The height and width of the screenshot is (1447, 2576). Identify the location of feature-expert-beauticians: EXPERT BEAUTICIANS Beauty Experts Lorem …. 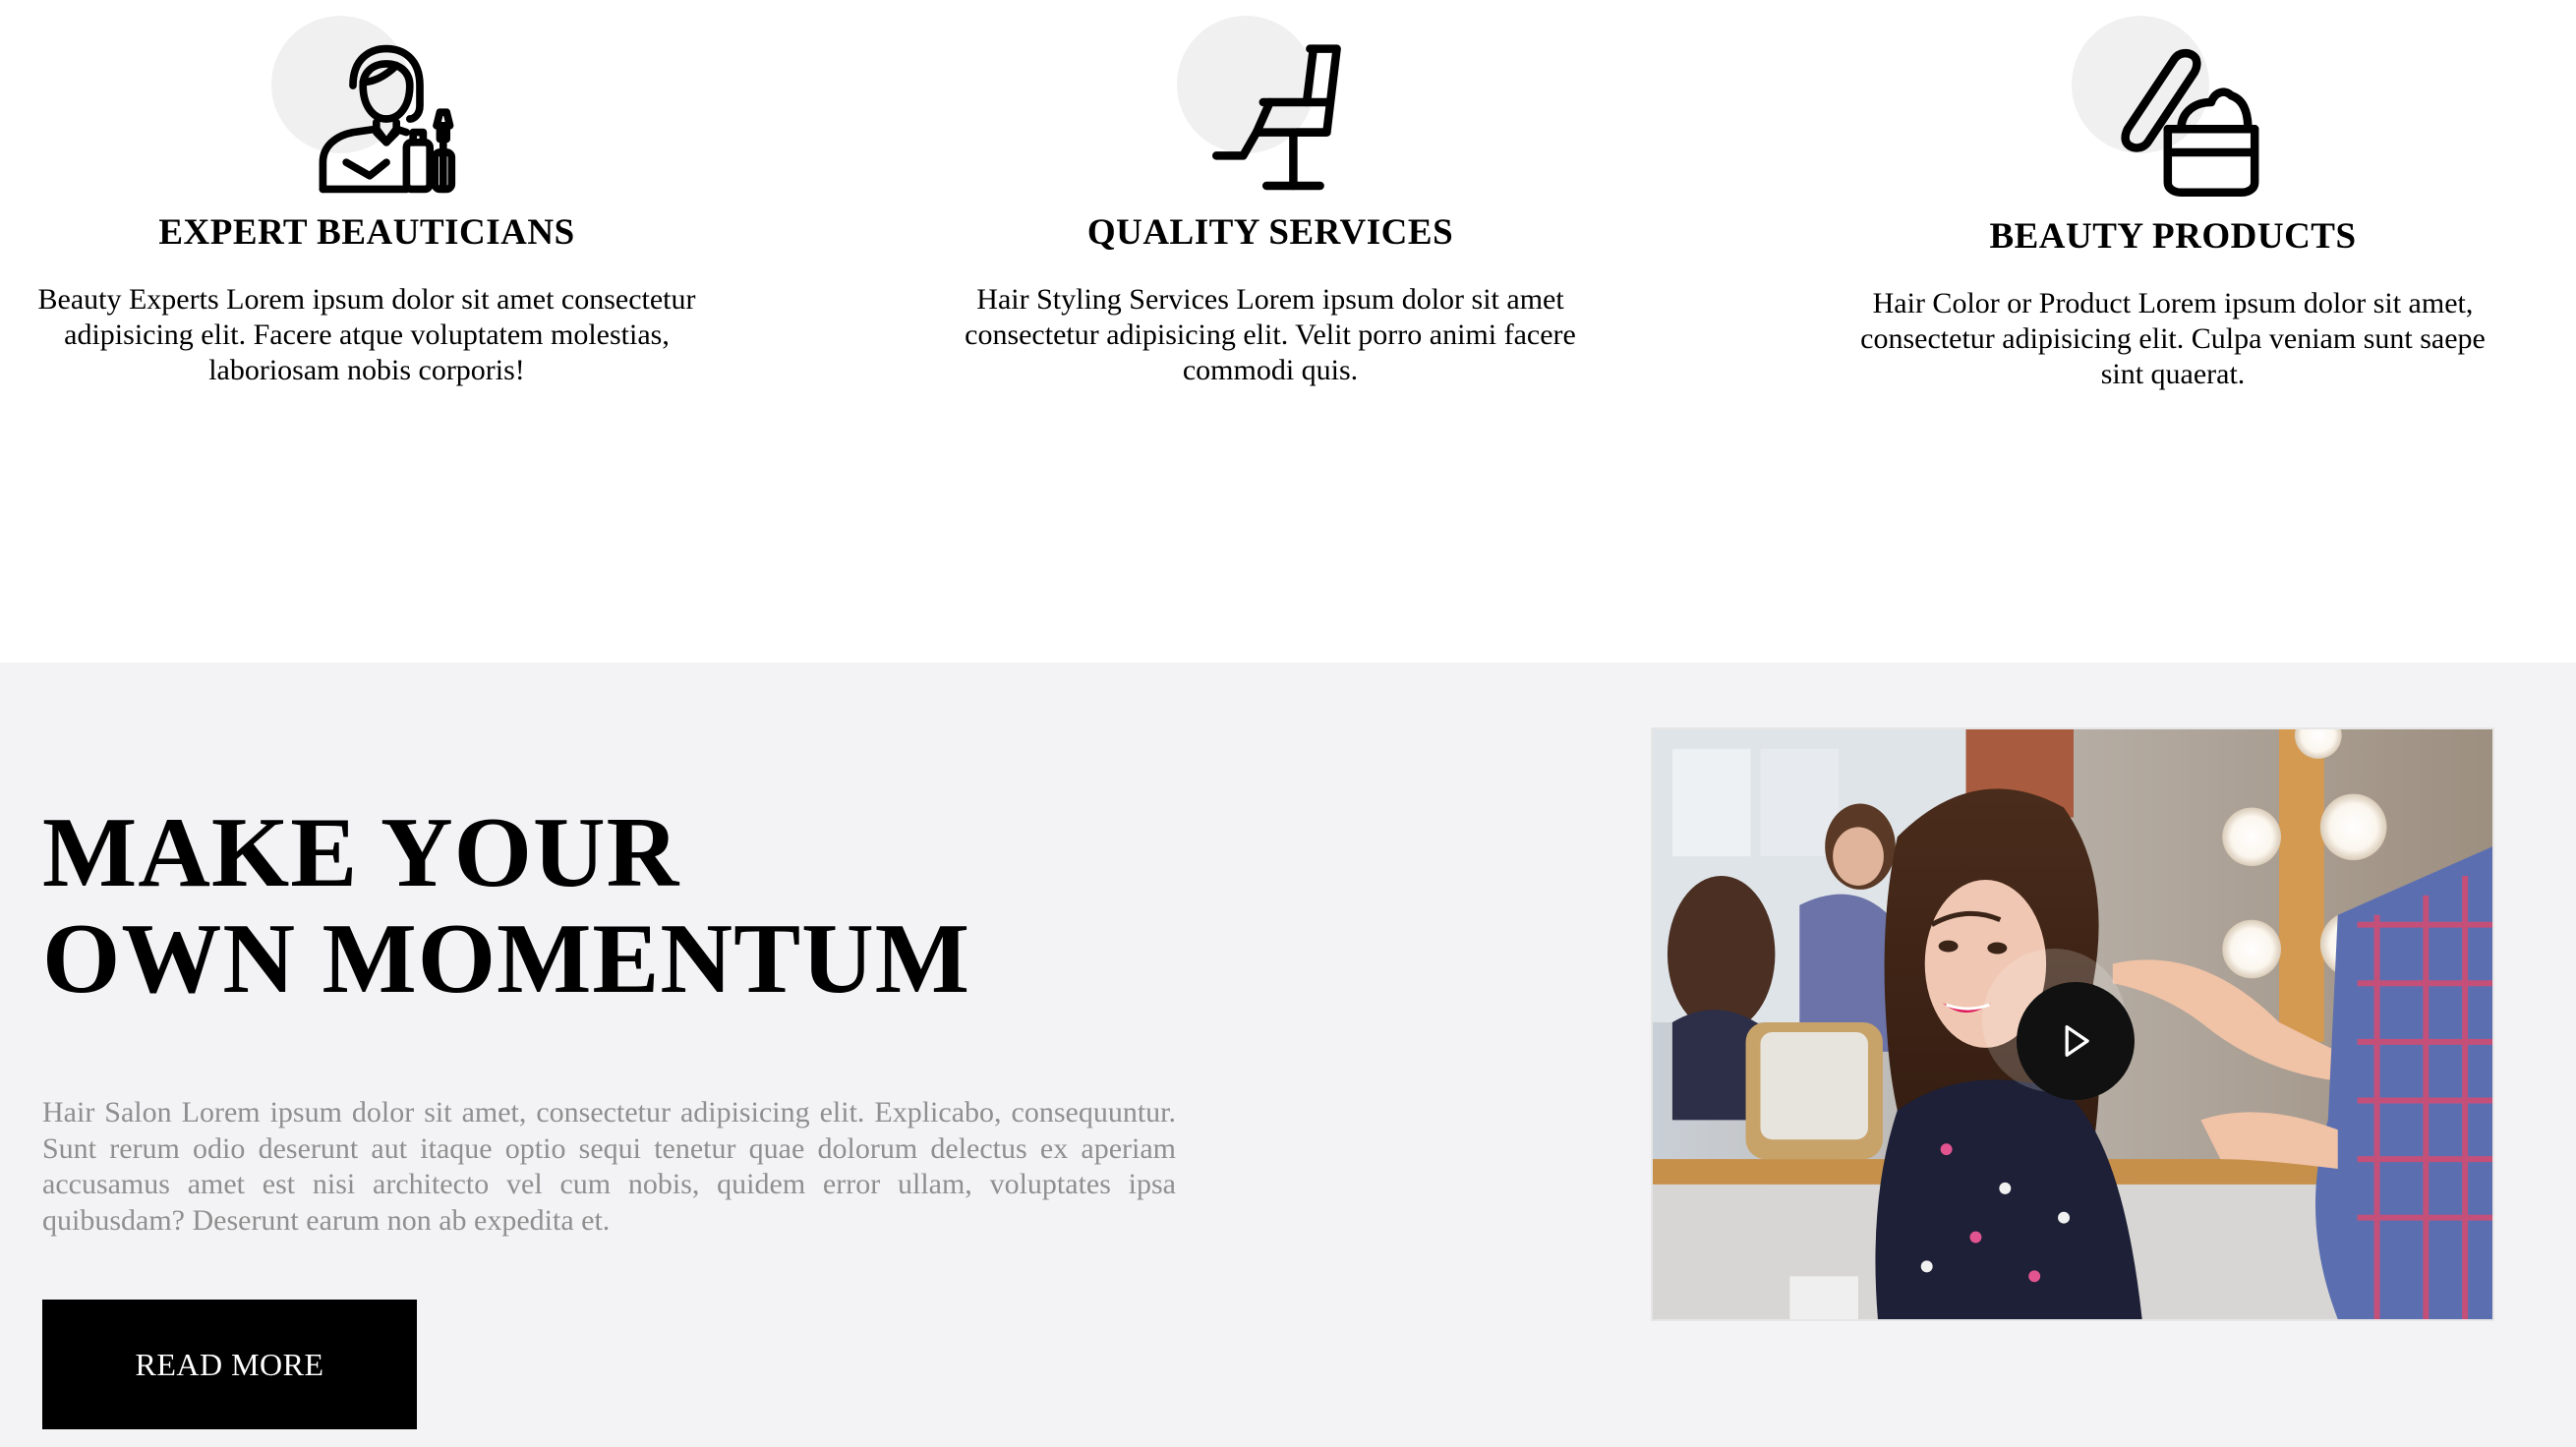
(367, 194).